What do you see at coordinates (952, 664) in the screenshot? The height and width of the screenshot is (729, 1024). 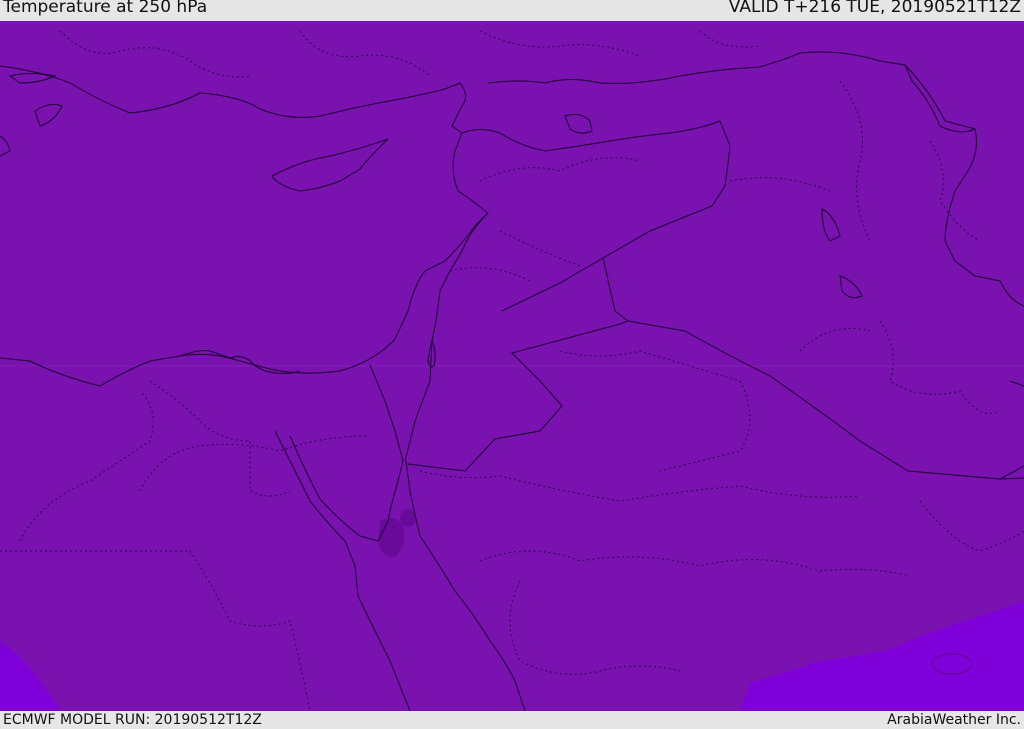 I see `cool-patch-east` at bounding box center [952, 664].